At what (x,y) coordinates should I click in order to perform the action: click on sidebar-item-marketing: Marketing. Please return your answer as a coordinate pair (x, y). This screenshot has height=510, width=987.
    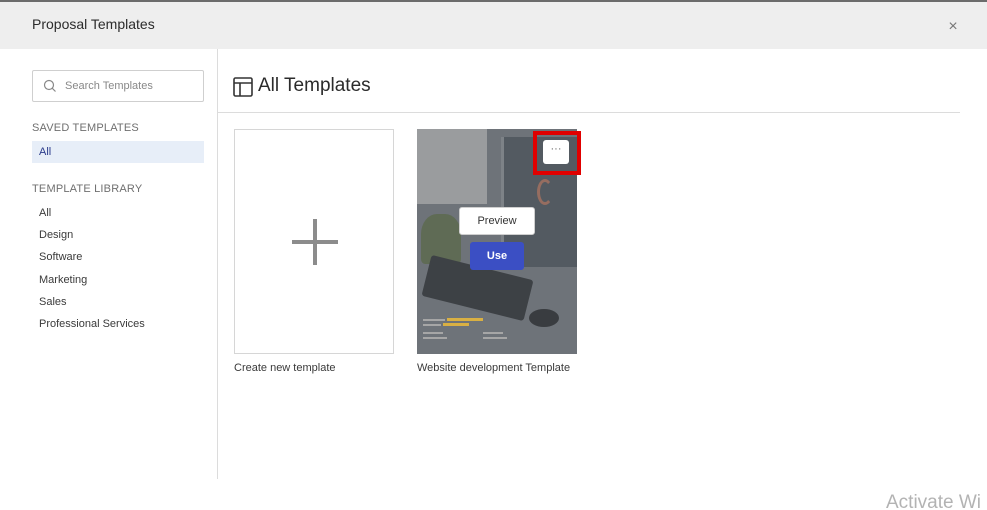
    Looking at the image, I should click on (118, 280).